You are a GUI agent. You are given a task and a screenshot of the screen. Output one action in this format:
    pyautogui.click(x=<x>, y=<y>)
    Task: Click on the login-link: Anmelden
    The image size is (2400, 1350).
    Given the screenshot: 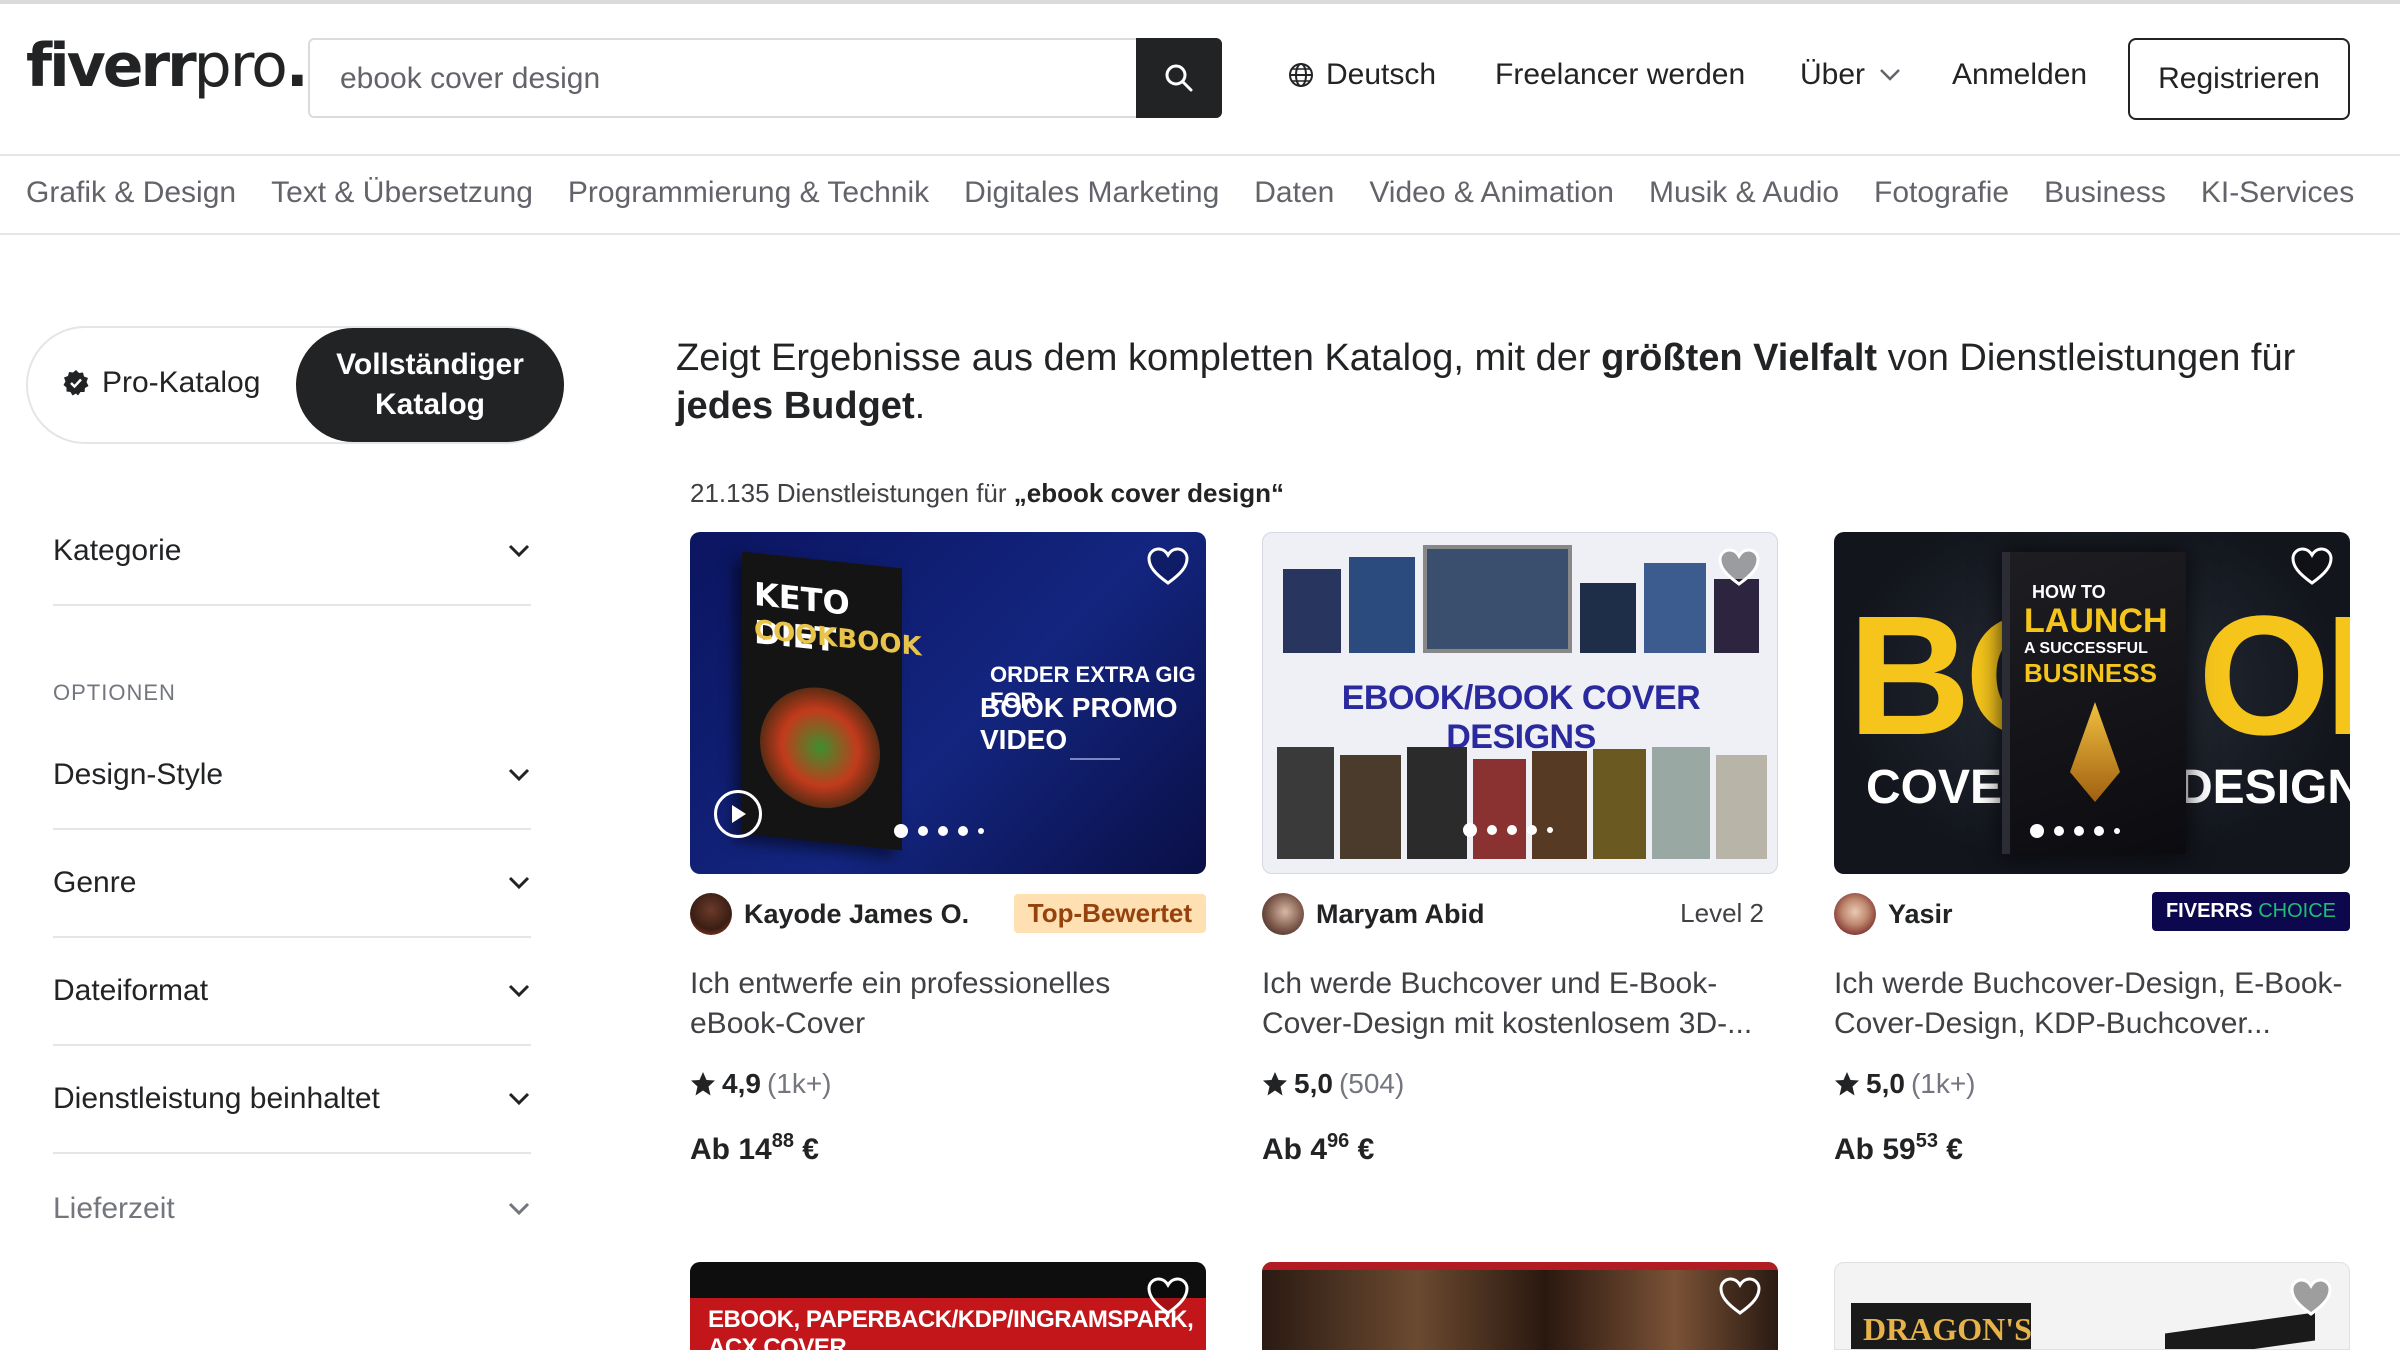 What is the action you would take?
    pyautogui.click(x=2019, y=75)
    